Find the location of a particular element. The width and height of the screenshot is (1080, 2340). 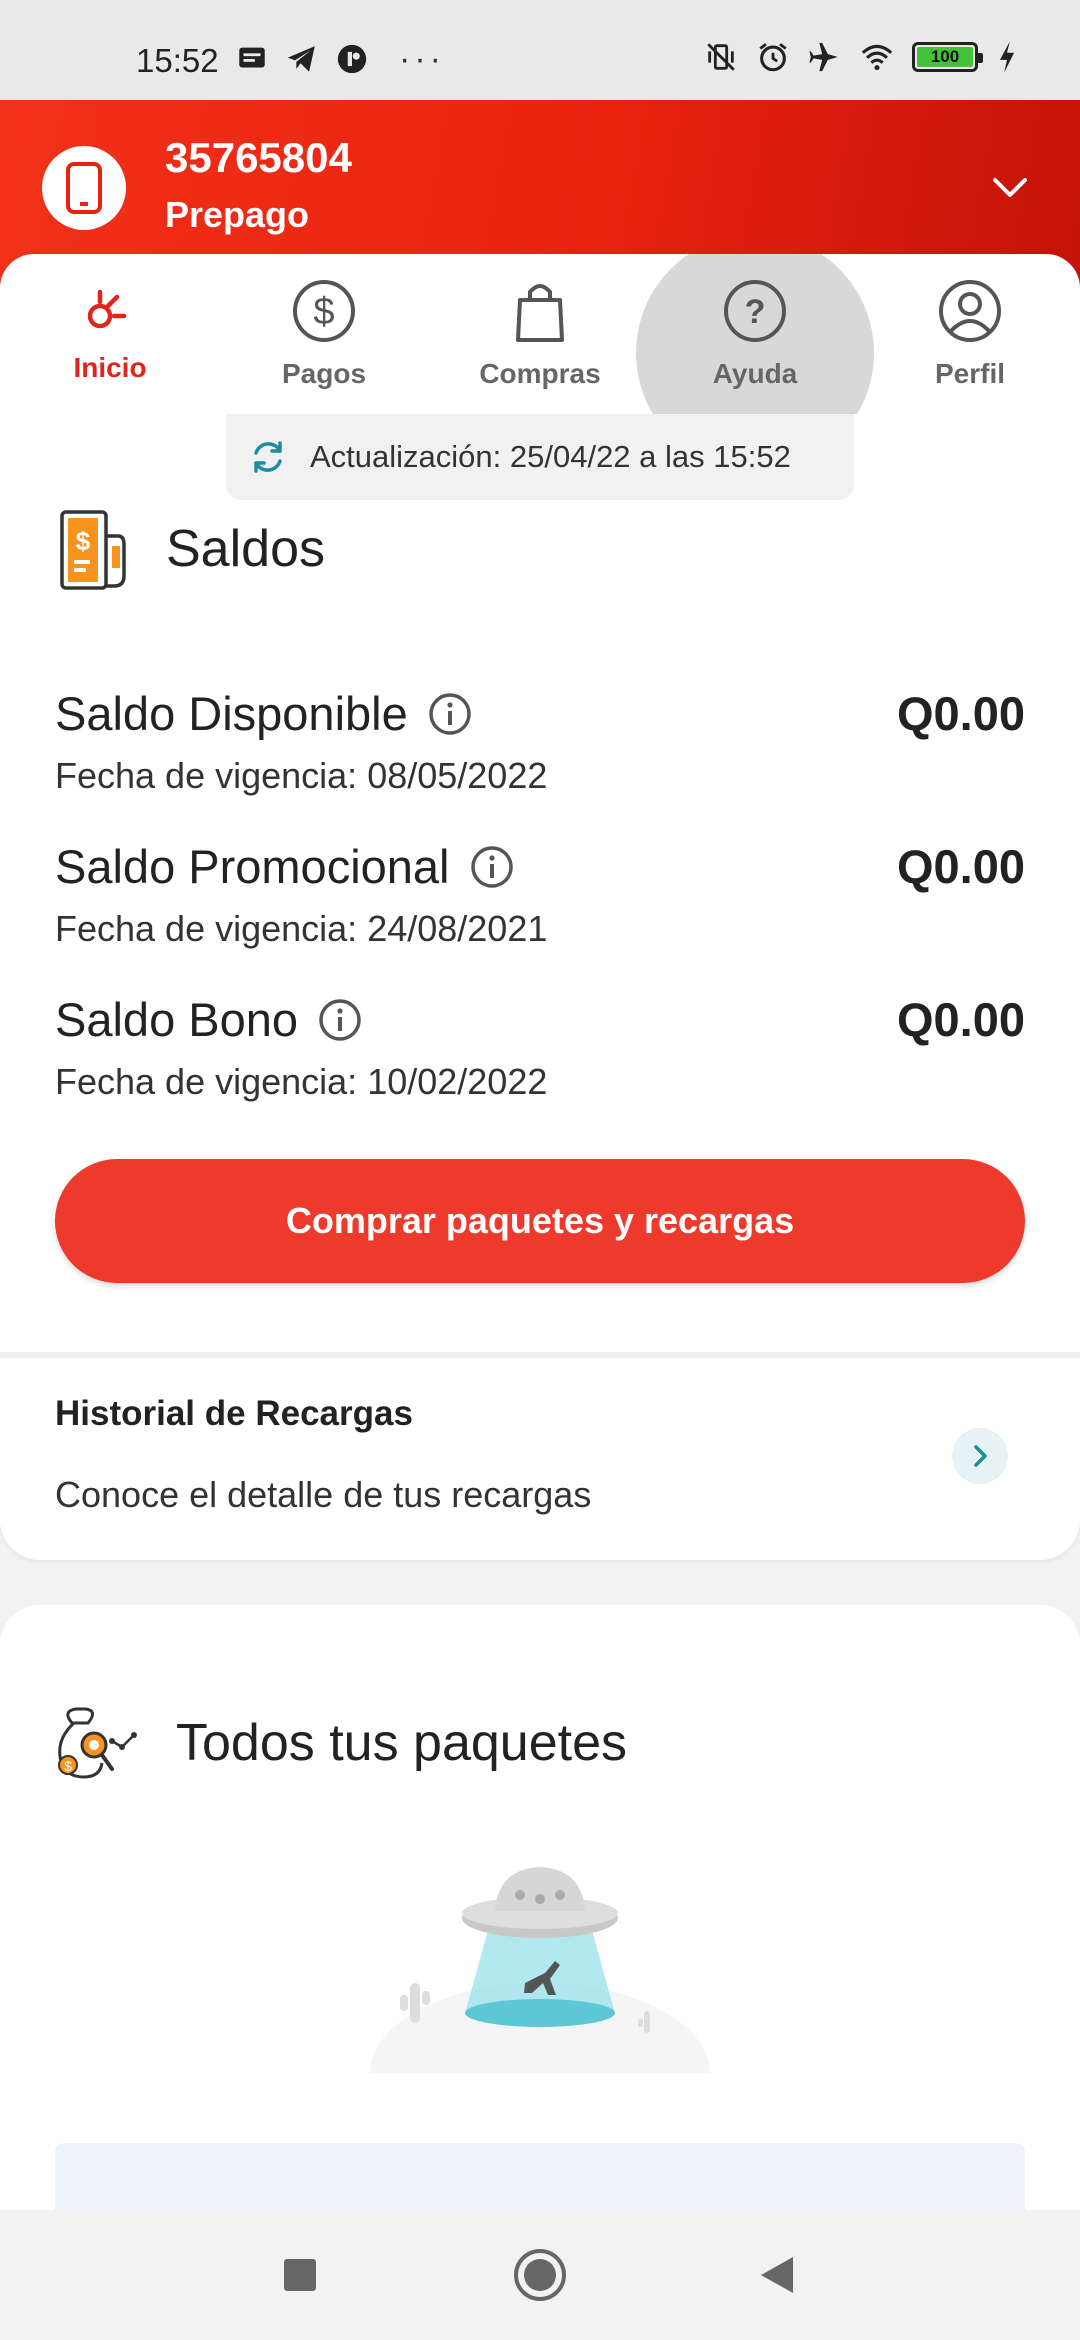

balance-expiry: Fecha de vigencia: 24/08/2021 is located at coordinates (301, 928).